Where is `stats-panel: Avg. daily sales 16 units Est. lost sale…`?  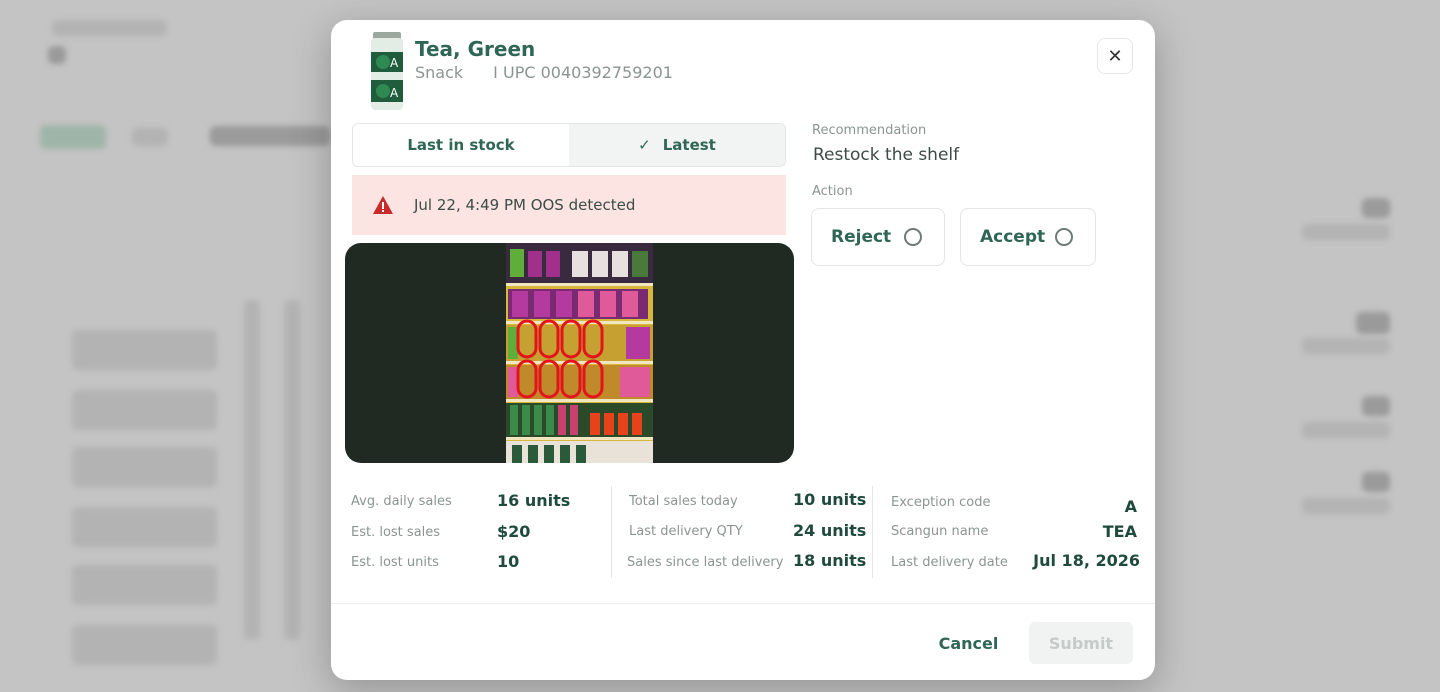
stats-panel: Avg. daily sales 16 units Est. lost sale… is located at coordinates (743, 534).